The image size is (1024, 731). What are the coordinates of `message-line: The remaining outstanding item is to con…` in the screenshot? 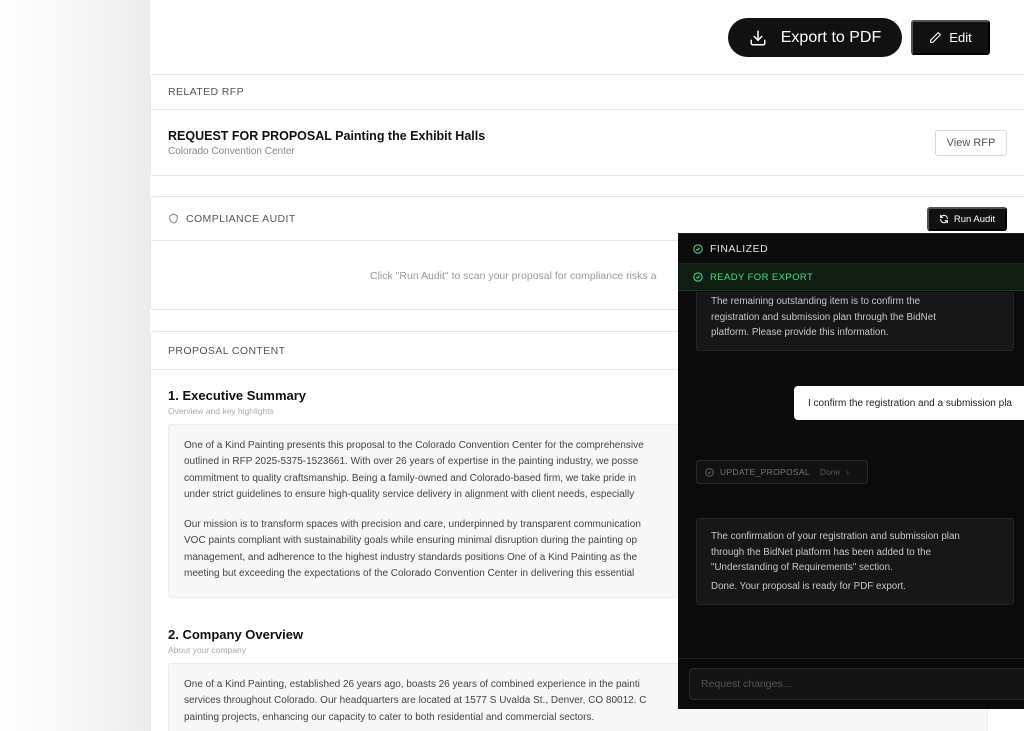 It's located at (816, 301).